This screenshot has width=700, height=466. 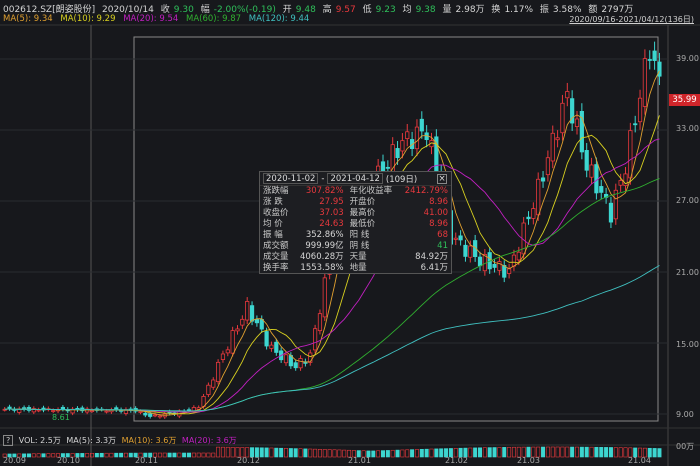 What do you see at coordinates (331, 224) in the screenshot?
I see `stat-value: 24.63` at bounding box center [331, 224].